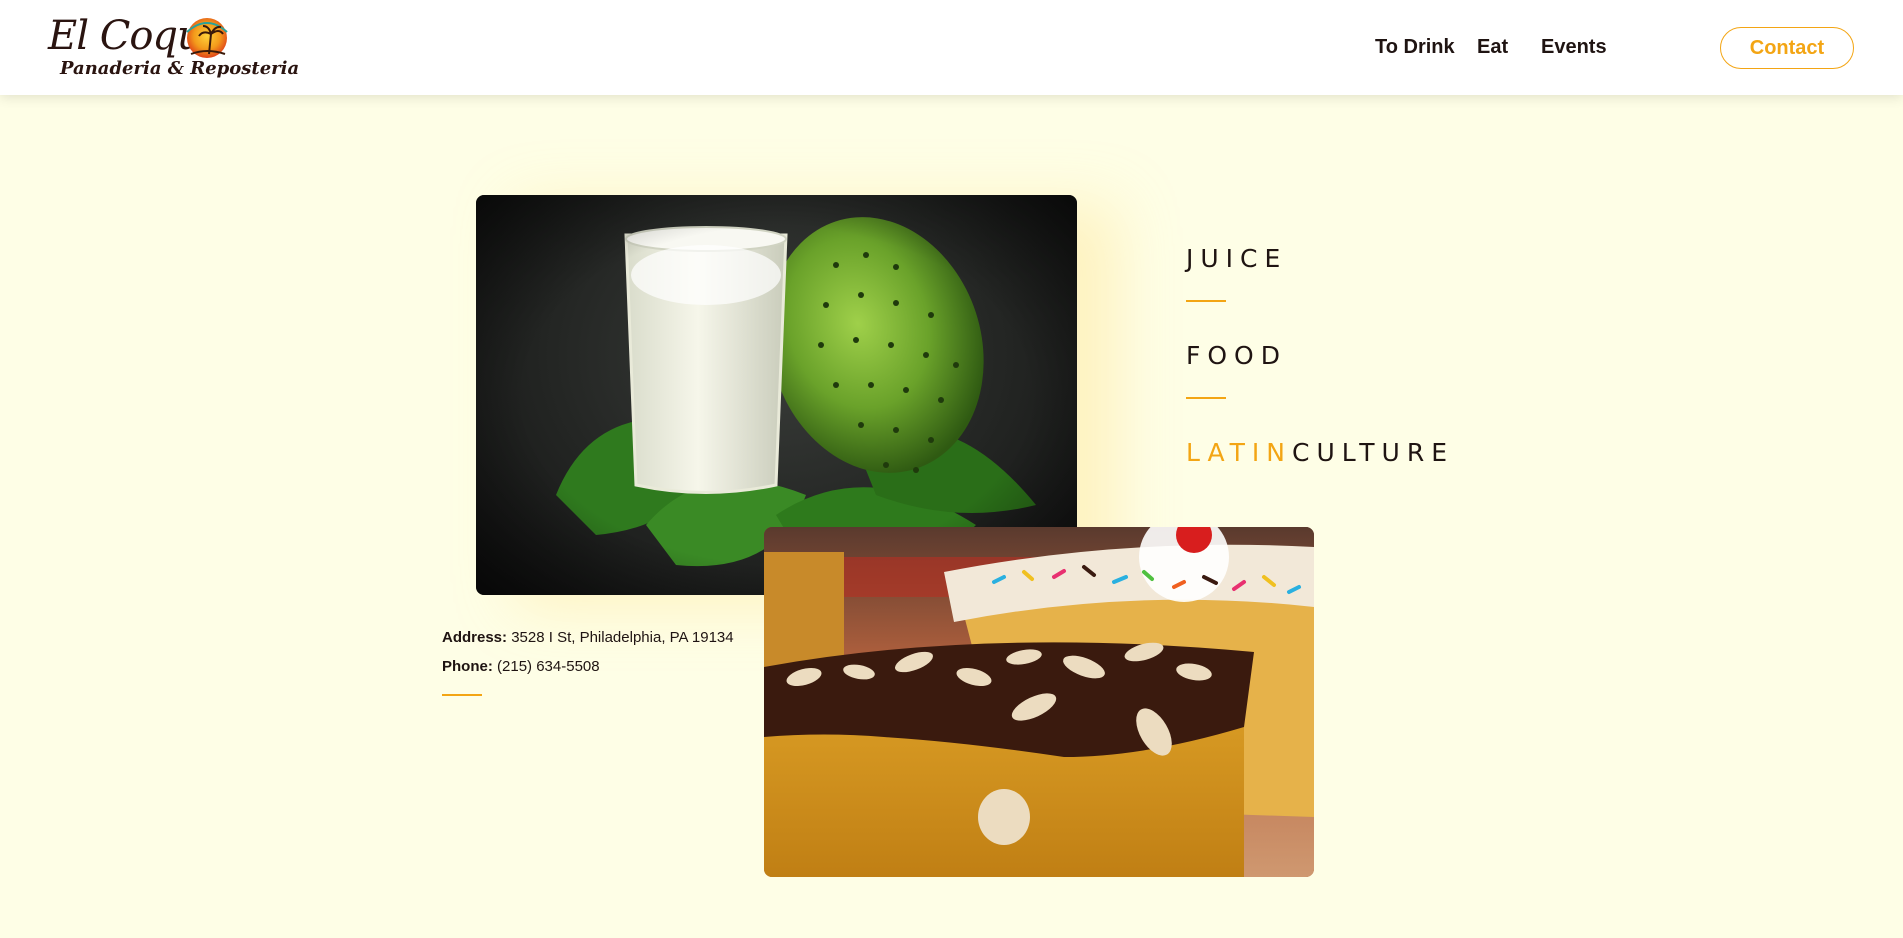  What do you see at coordinates (1236, 355) in the screenshot?
I see `category-food: FOOD` at bounding box center [1236, 355].